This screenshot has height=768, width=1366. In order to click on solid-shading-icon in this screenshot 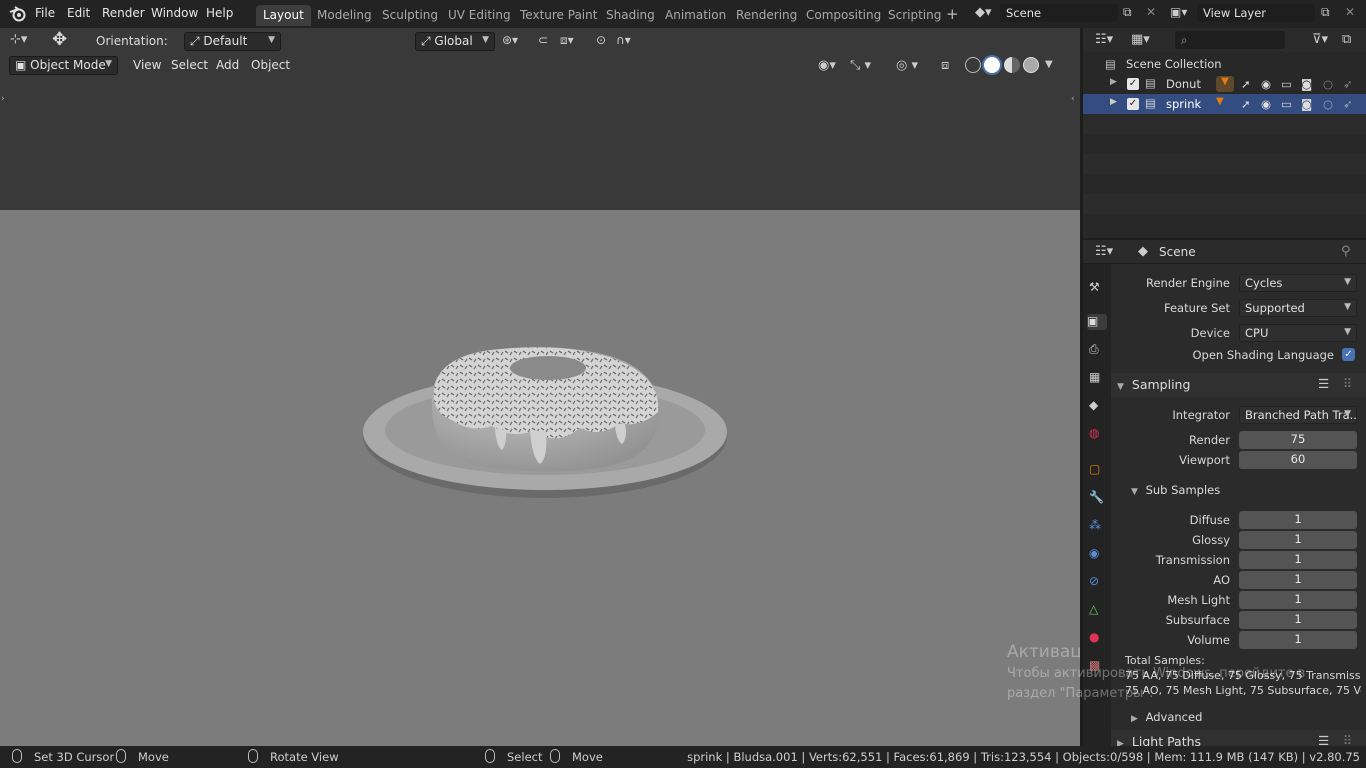, I will do `click(992, 65)`.